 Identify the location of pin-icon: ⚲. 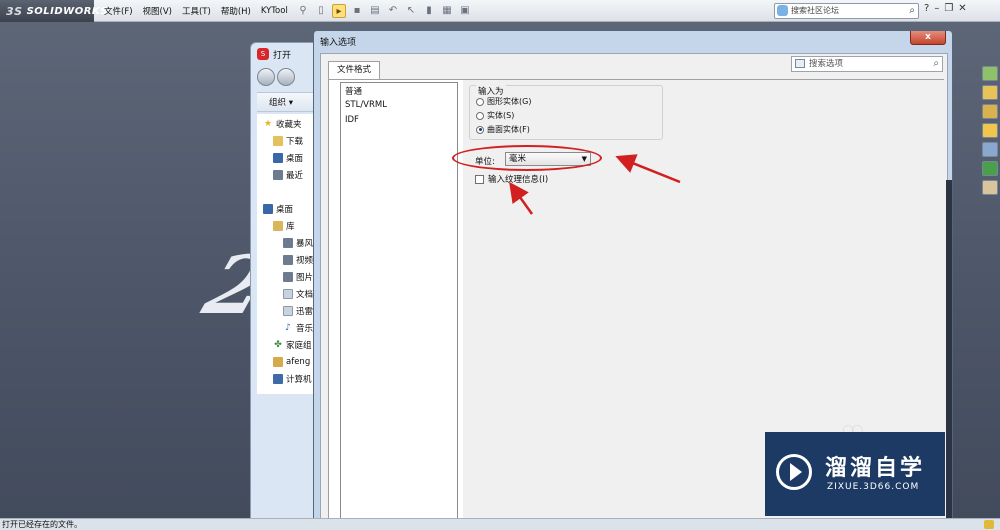
(303, 11).